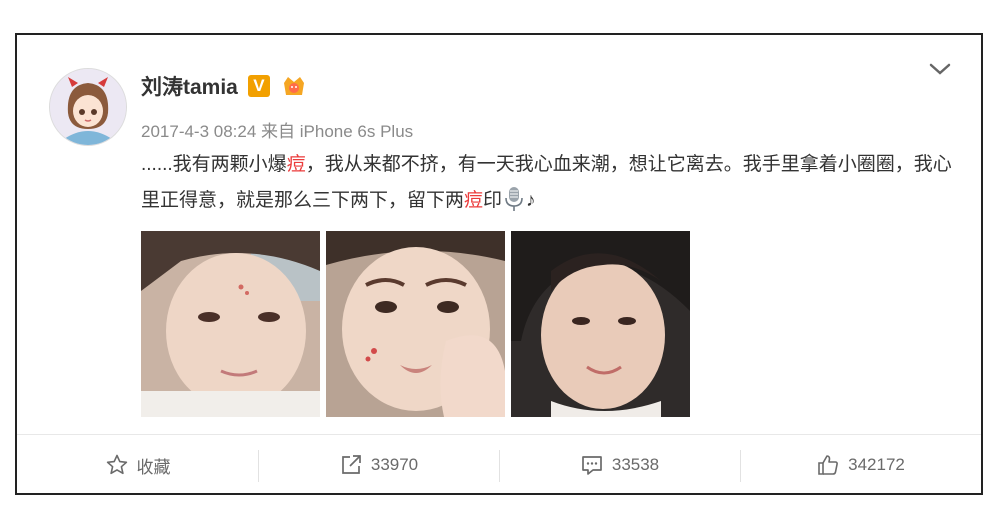 This screenshot has width=1000, height=529. Describe the element at coordinates (277, 129) in the screenshot. I see `post-meta: 2017-4-3 08:24 来自 iPhone 6s Plus` at that location.